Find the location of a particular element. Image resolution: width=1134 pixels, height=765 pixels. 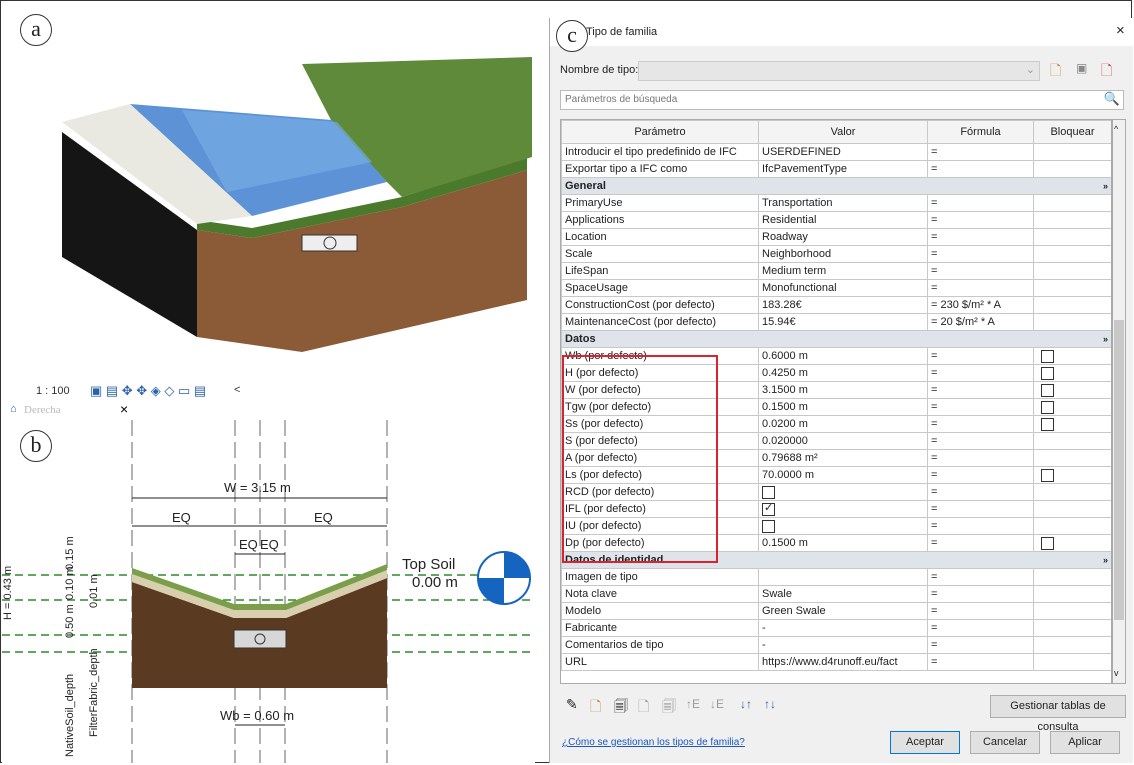

sort-asc-icon: ↑E is located at coordinates (693, 704).